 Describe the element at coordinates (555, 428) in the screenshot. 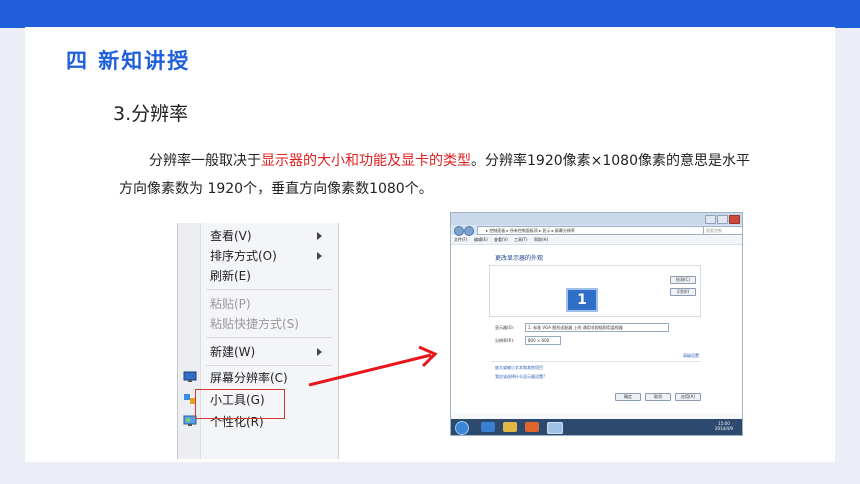

I see `control-panel-taskbar-icon` at that location.